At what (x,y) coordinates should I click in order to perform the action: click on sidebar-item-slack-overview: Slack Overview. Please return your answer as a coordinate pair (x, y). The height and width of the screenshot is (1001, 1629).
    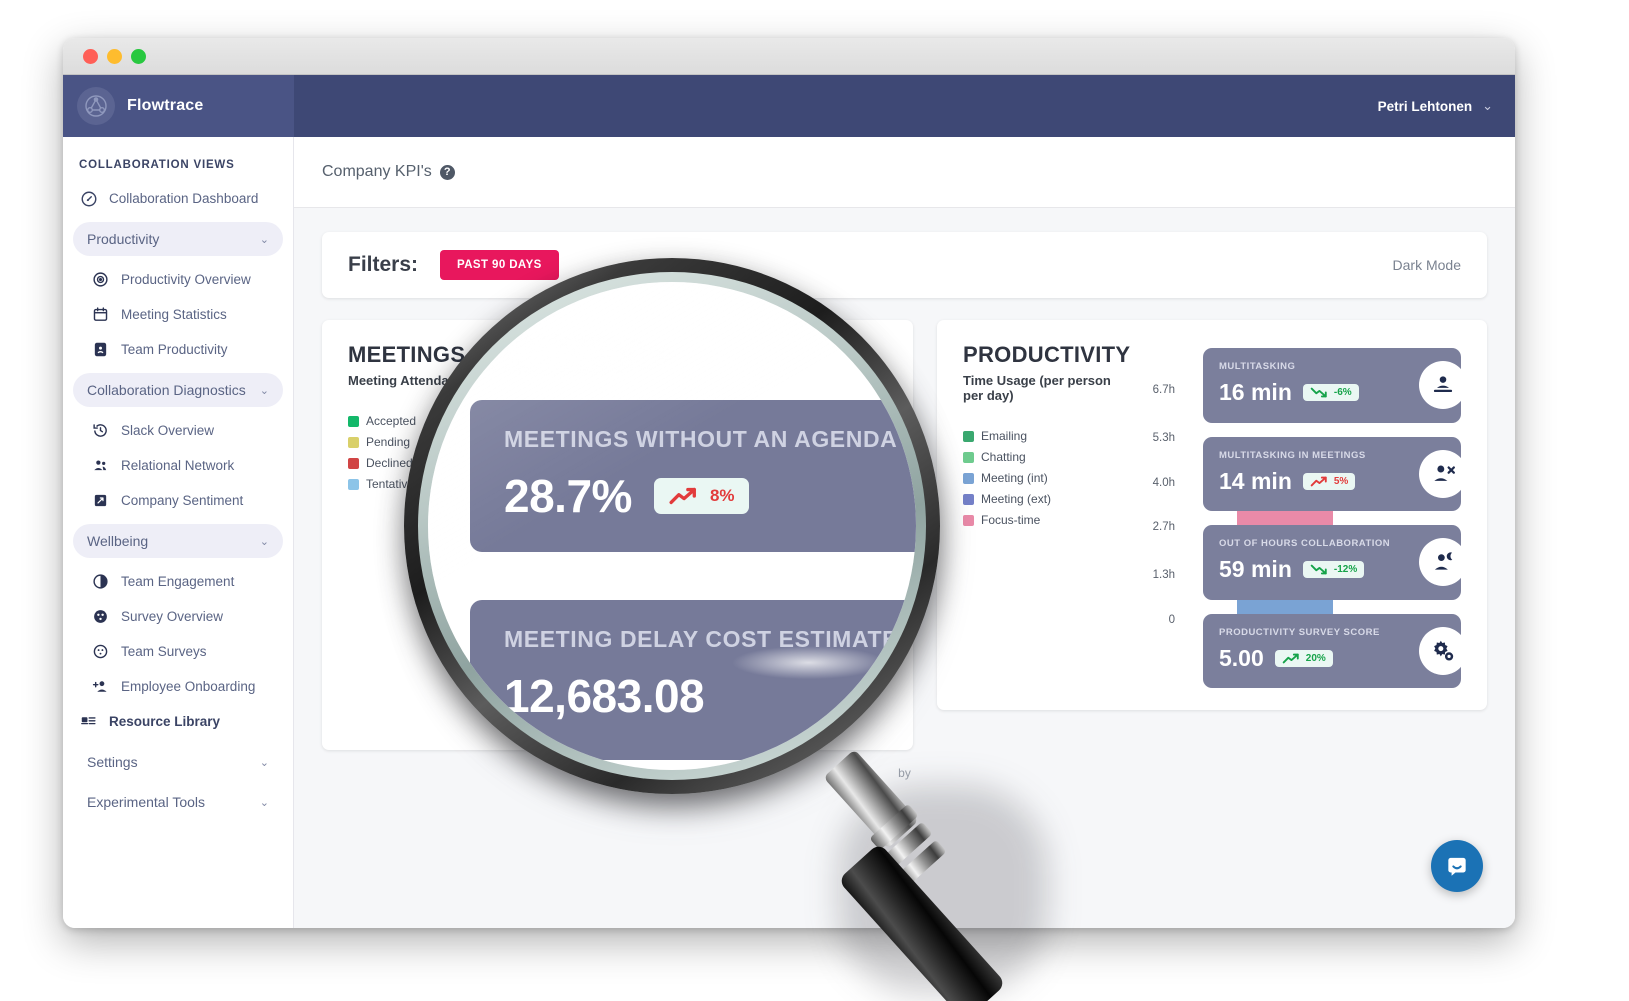
    Looking at the image, I should click on (178, 430).